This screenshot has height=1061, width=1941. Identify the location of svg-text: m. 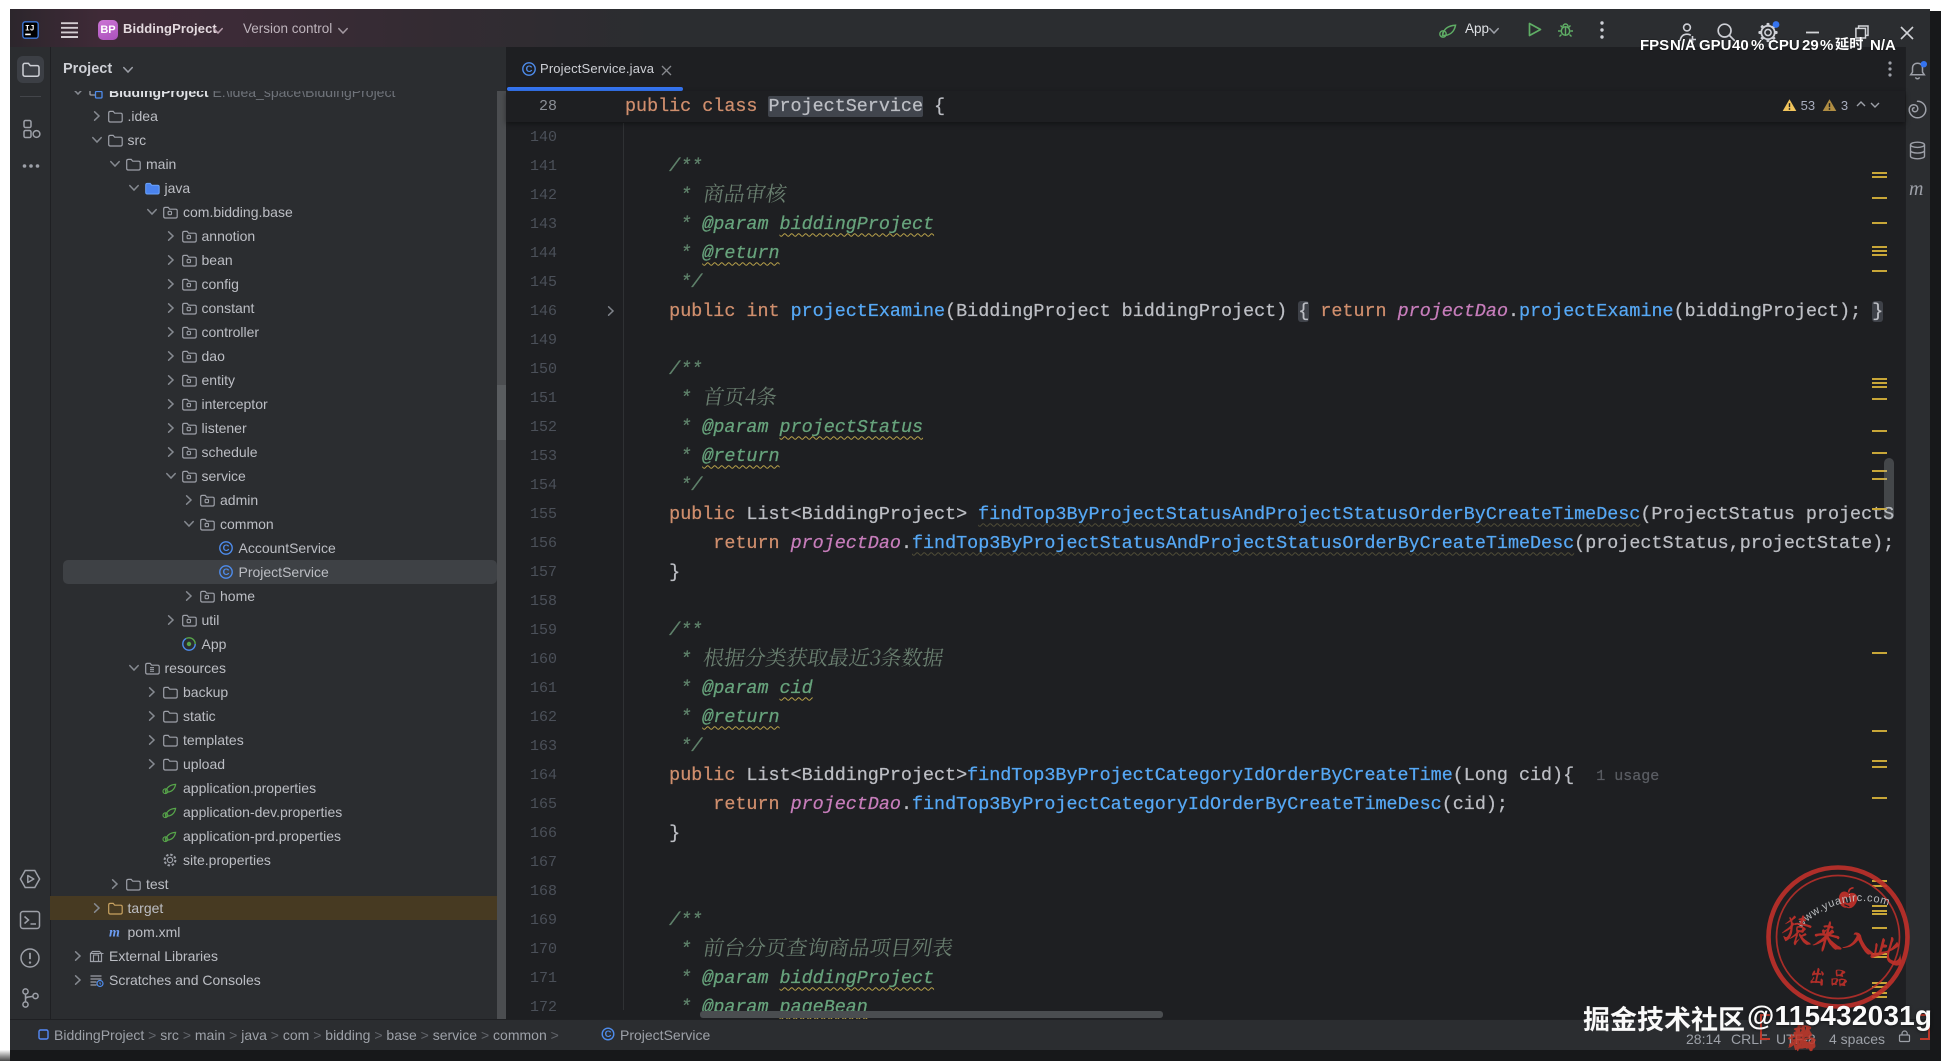
(114, 933).